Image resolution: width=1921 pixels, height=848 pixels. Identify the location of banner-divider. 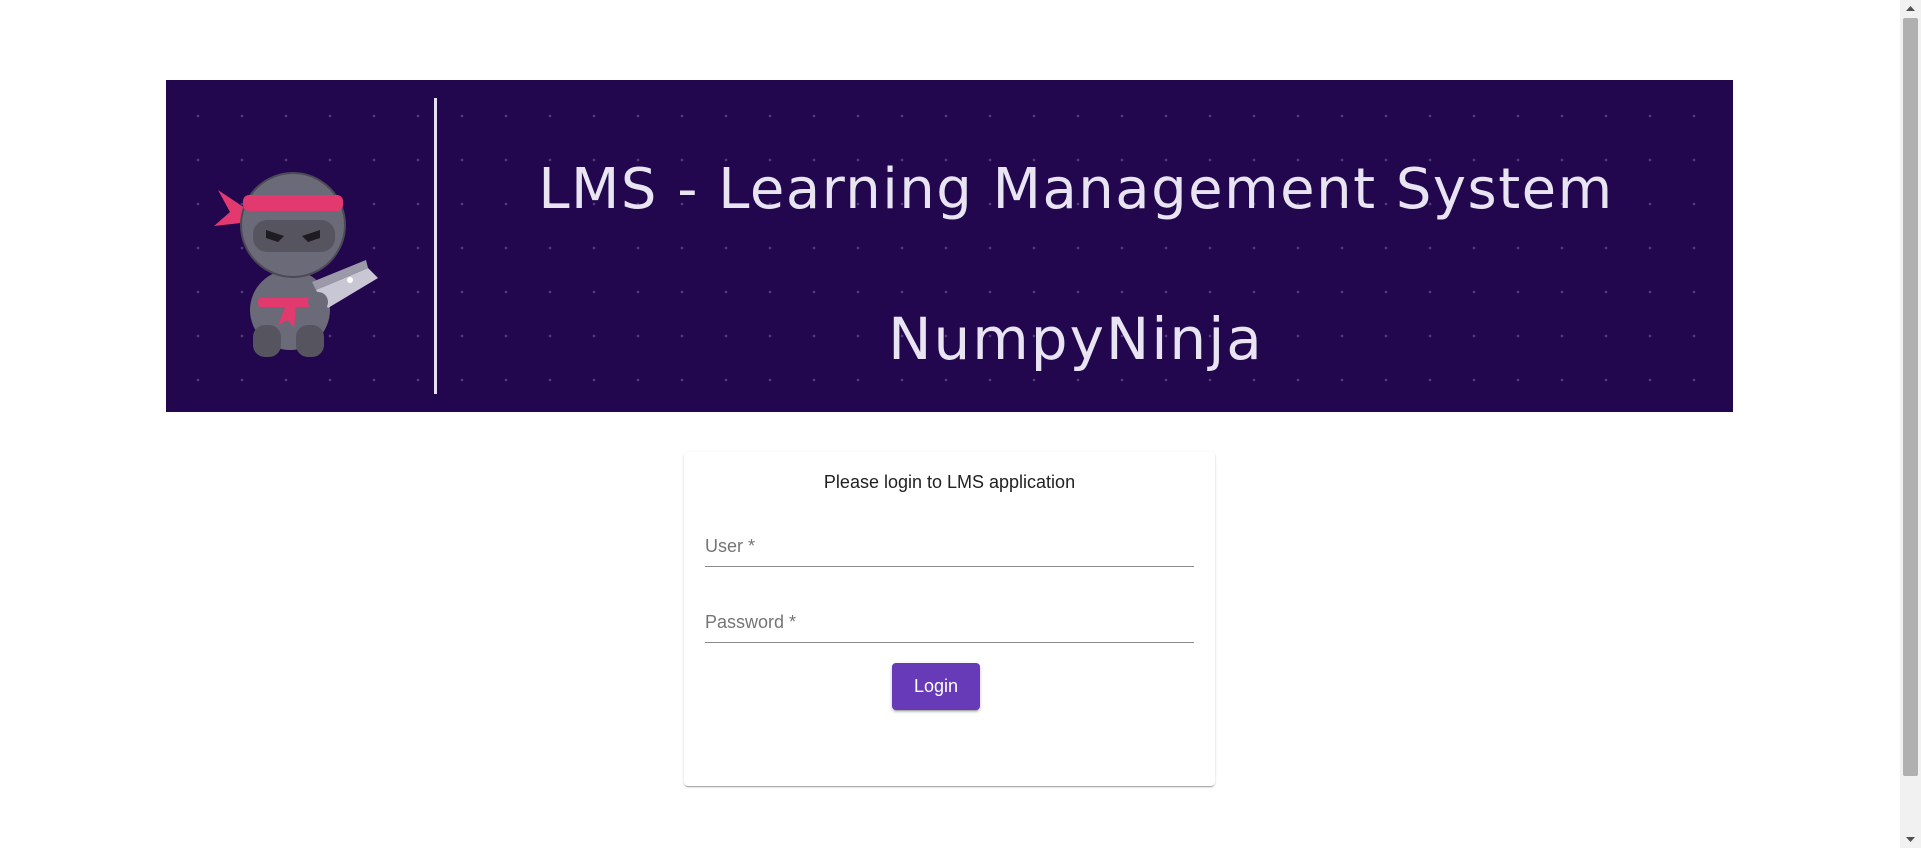
(435, 246).